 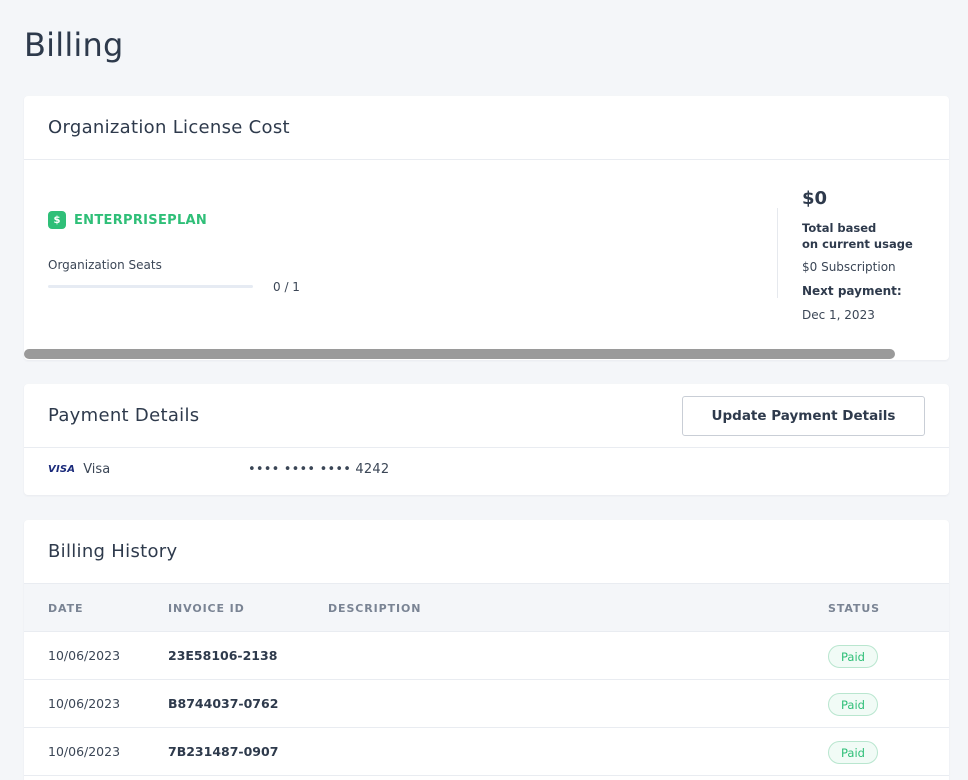 What do you see at coordinates (838, 315) in the screenshot?
I see `next-payment-date: Dec 1, 2023` at bounding box center [838, 315].